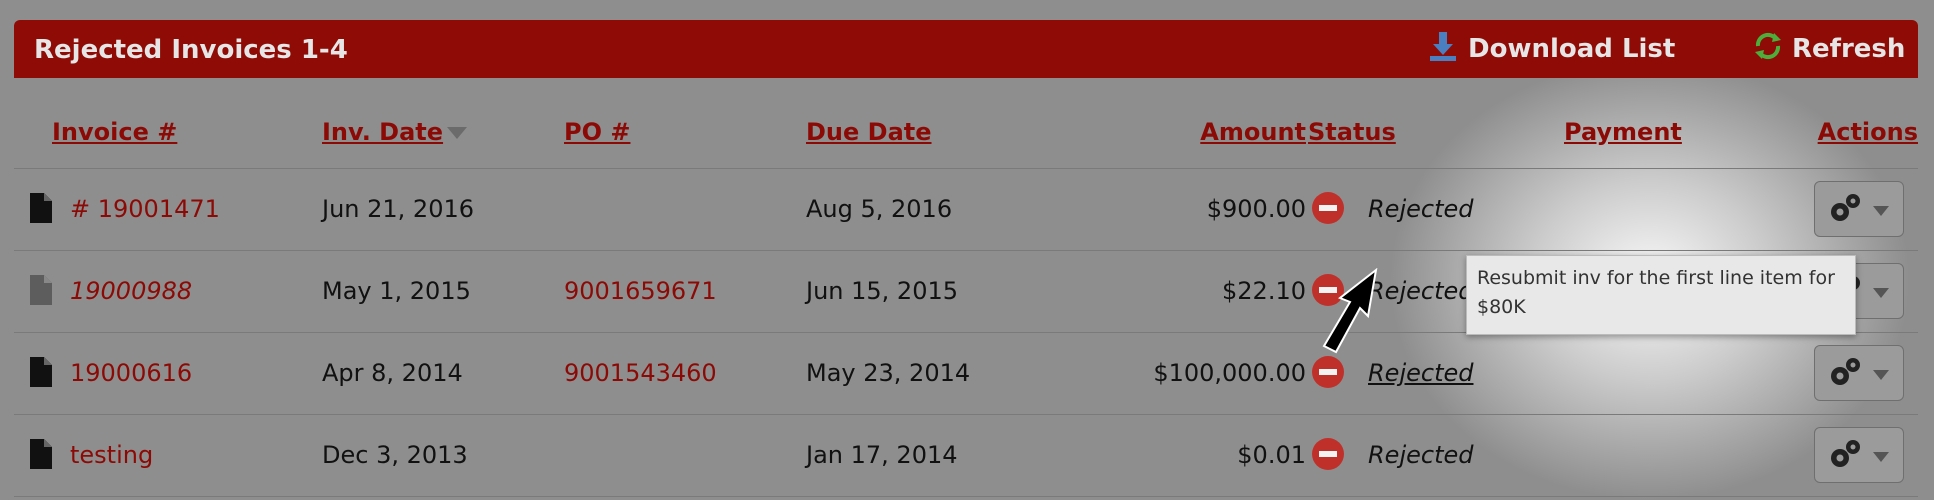 Image resolution: width=1934 pixels, height=500 pixels. I want to click on refresh-icon, so click(1768, 49).